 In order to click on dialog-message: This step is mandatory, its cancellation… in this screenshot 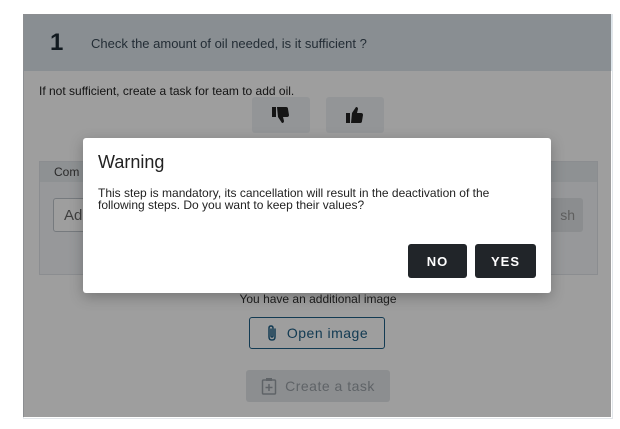, I will do `click(294, 199)`.